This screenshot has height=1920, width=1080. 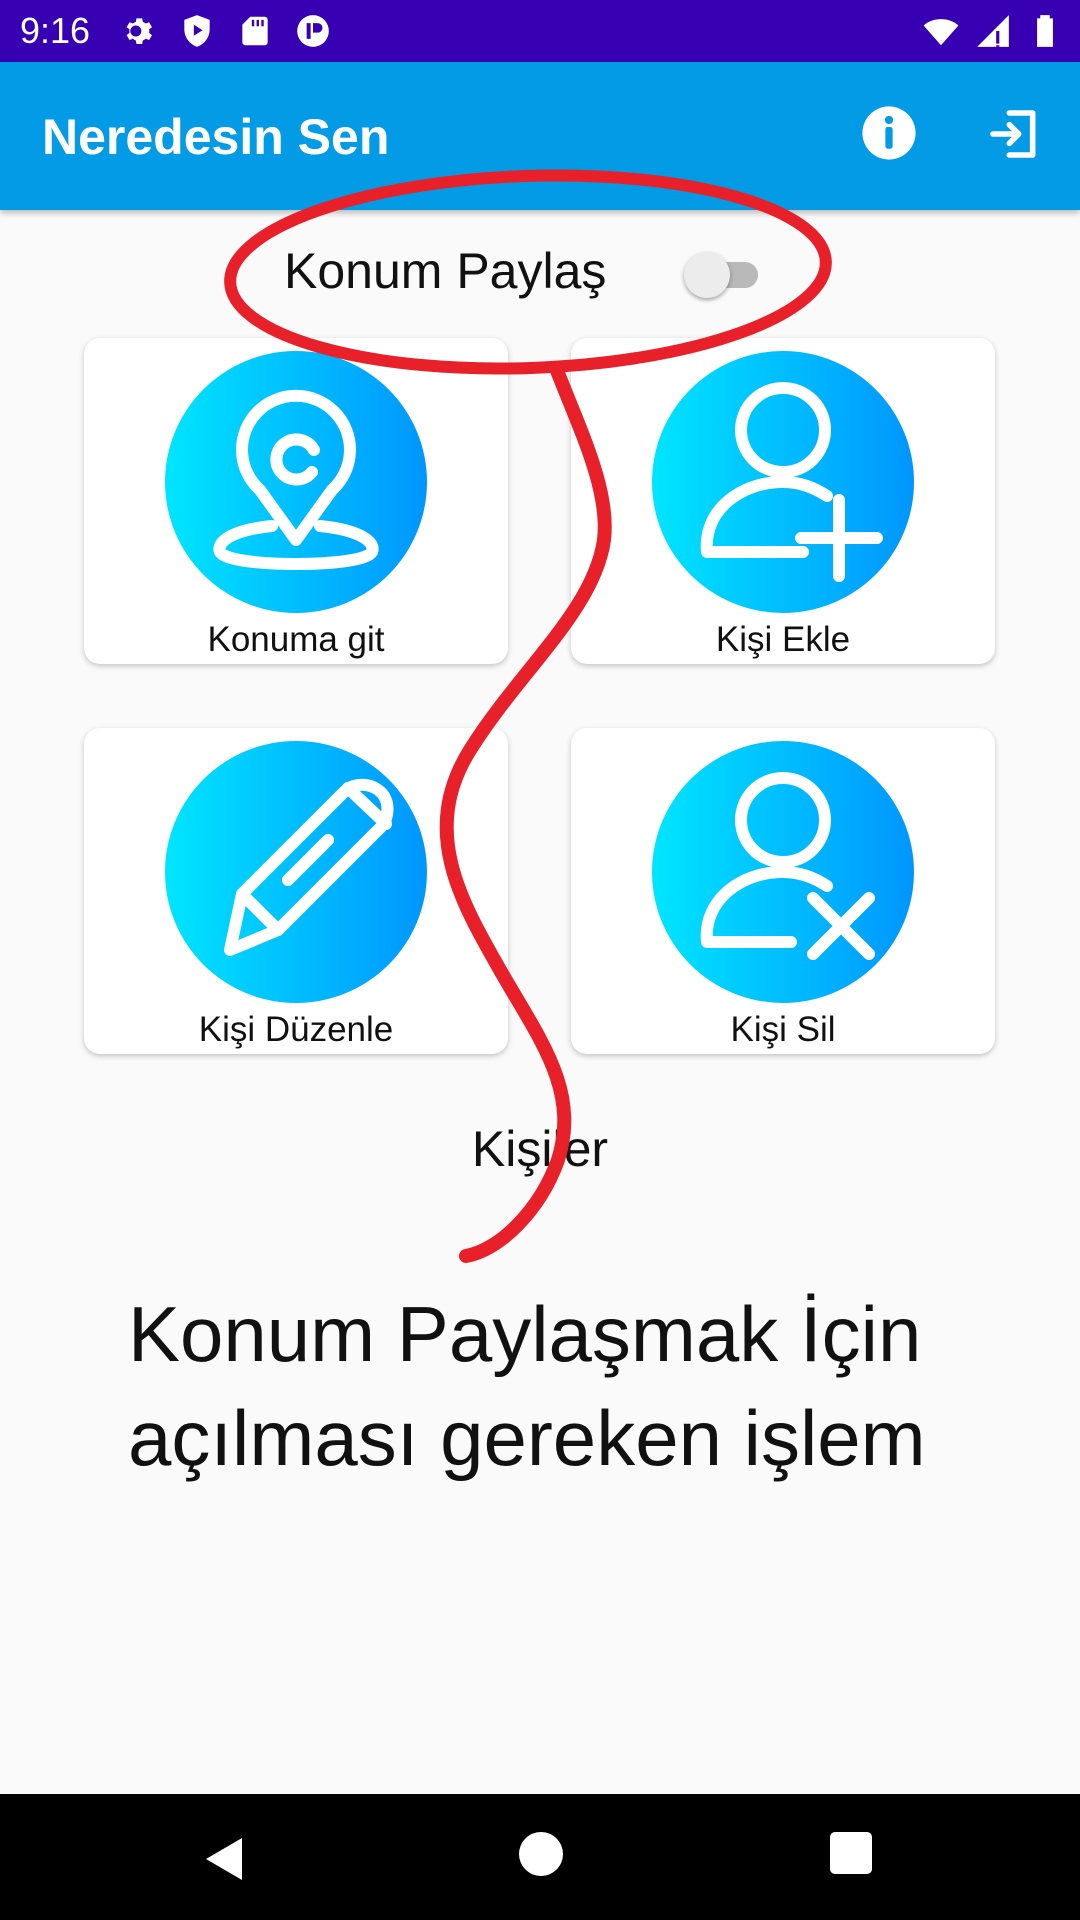 What do you see at coordinates (707, 275) in the screenshot?
I see `switch-thumb` at bounding box center [707, 275].